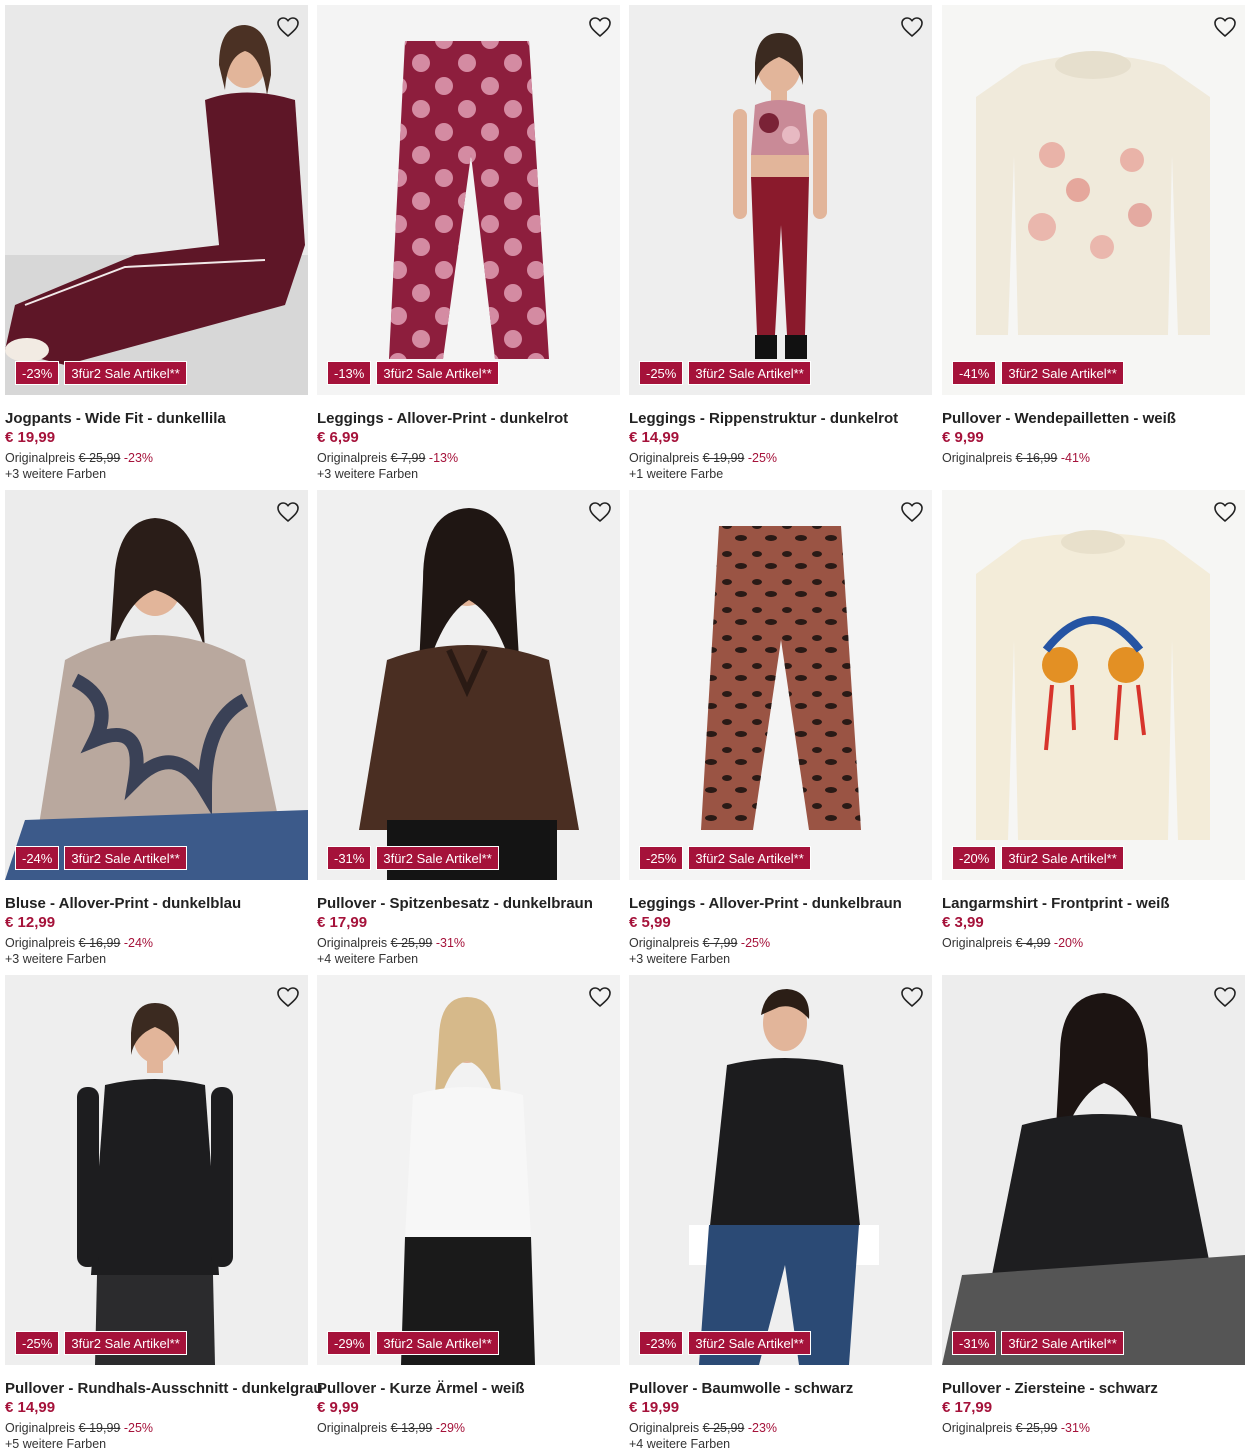 This screenshot has height=1456, width=1250. I want to click on more-colors-link: +5 weitere Farben, so click(156, 1444).